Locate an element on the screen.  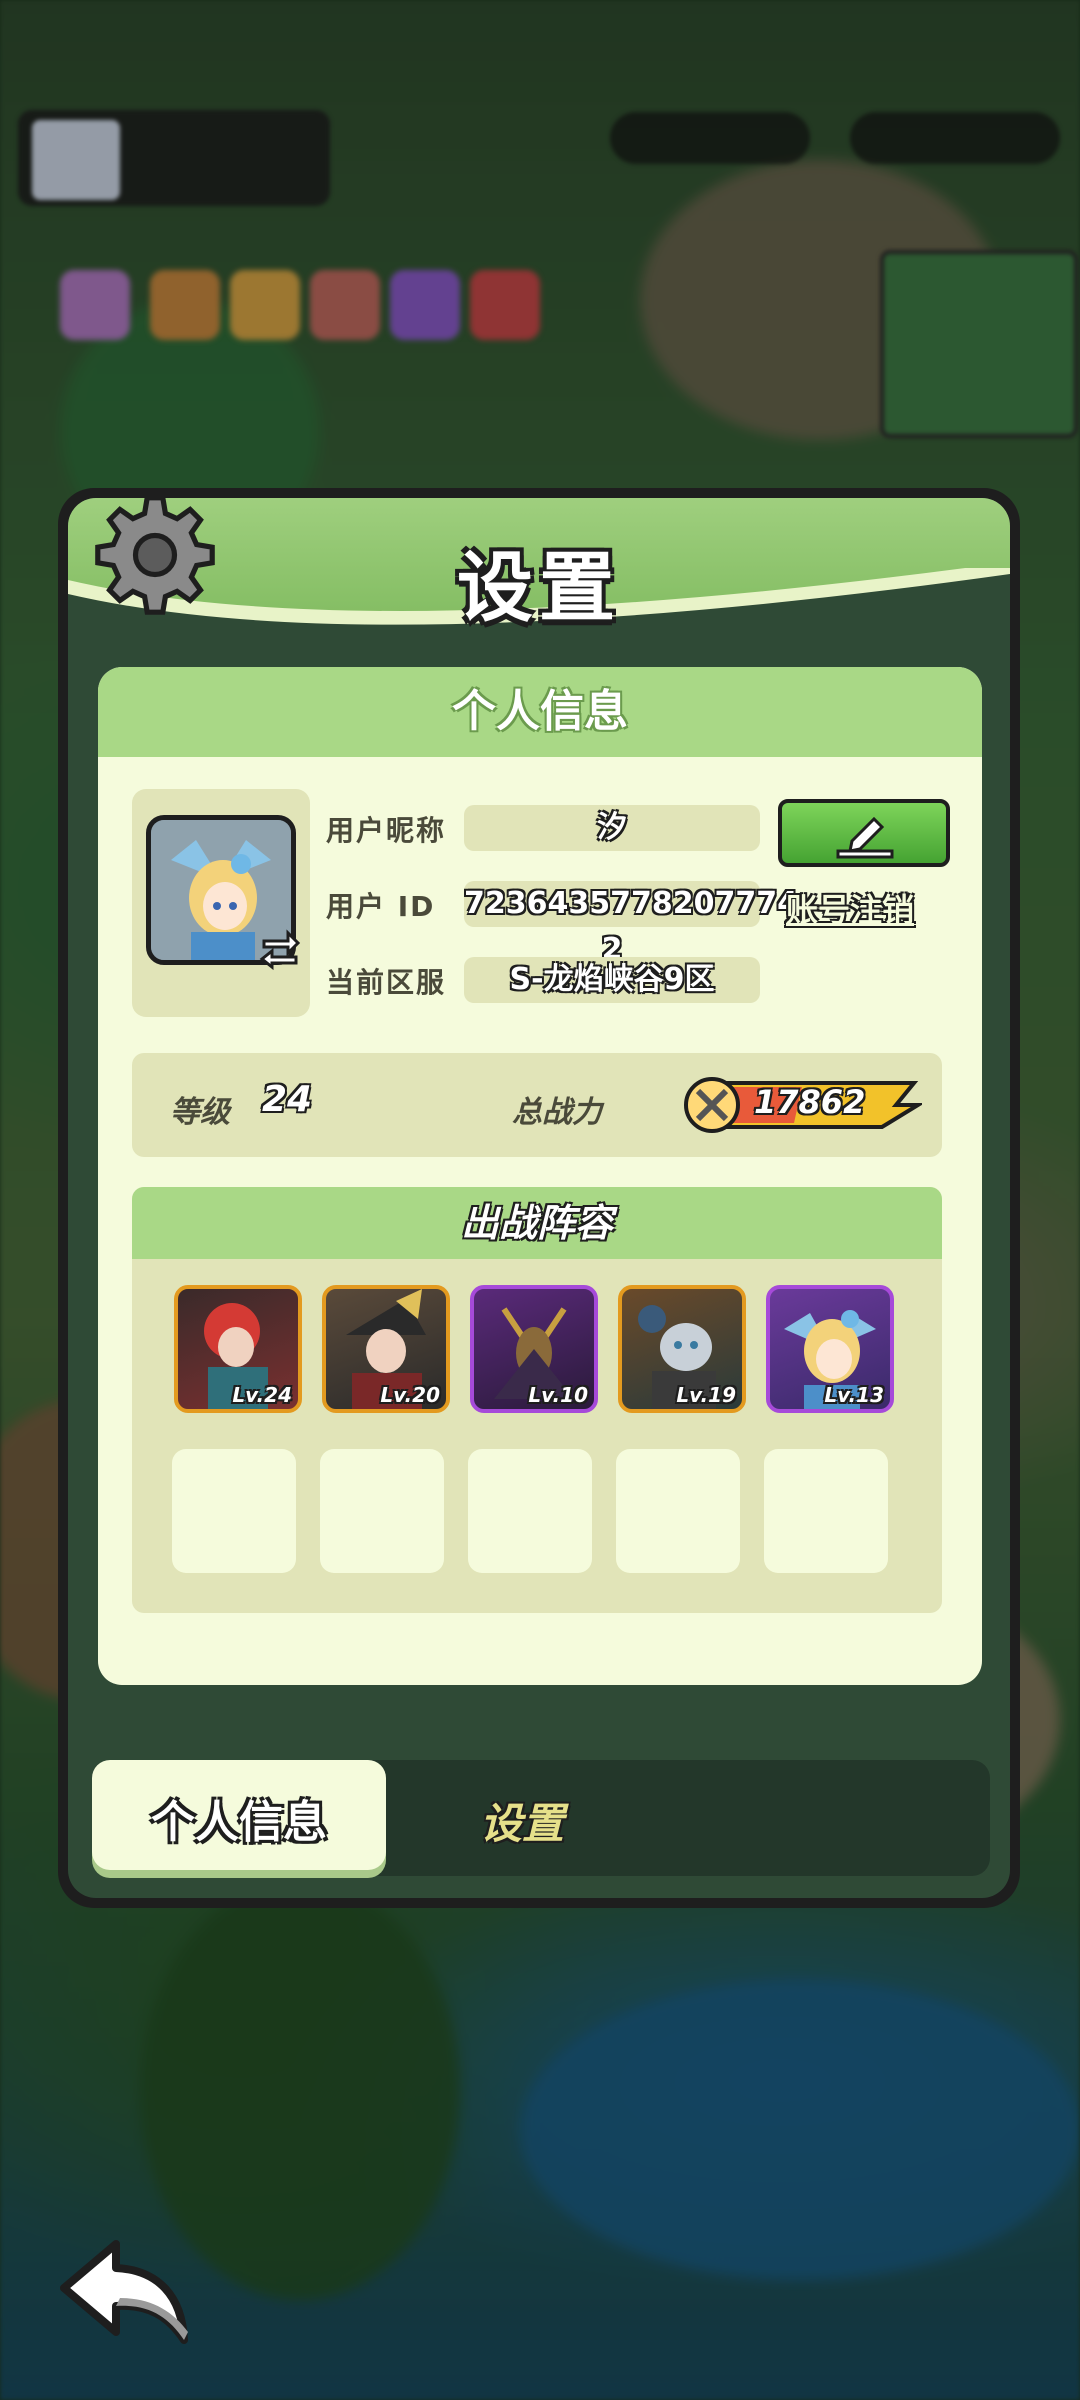
edit-nickname-button is located at coordinates (864, 833).